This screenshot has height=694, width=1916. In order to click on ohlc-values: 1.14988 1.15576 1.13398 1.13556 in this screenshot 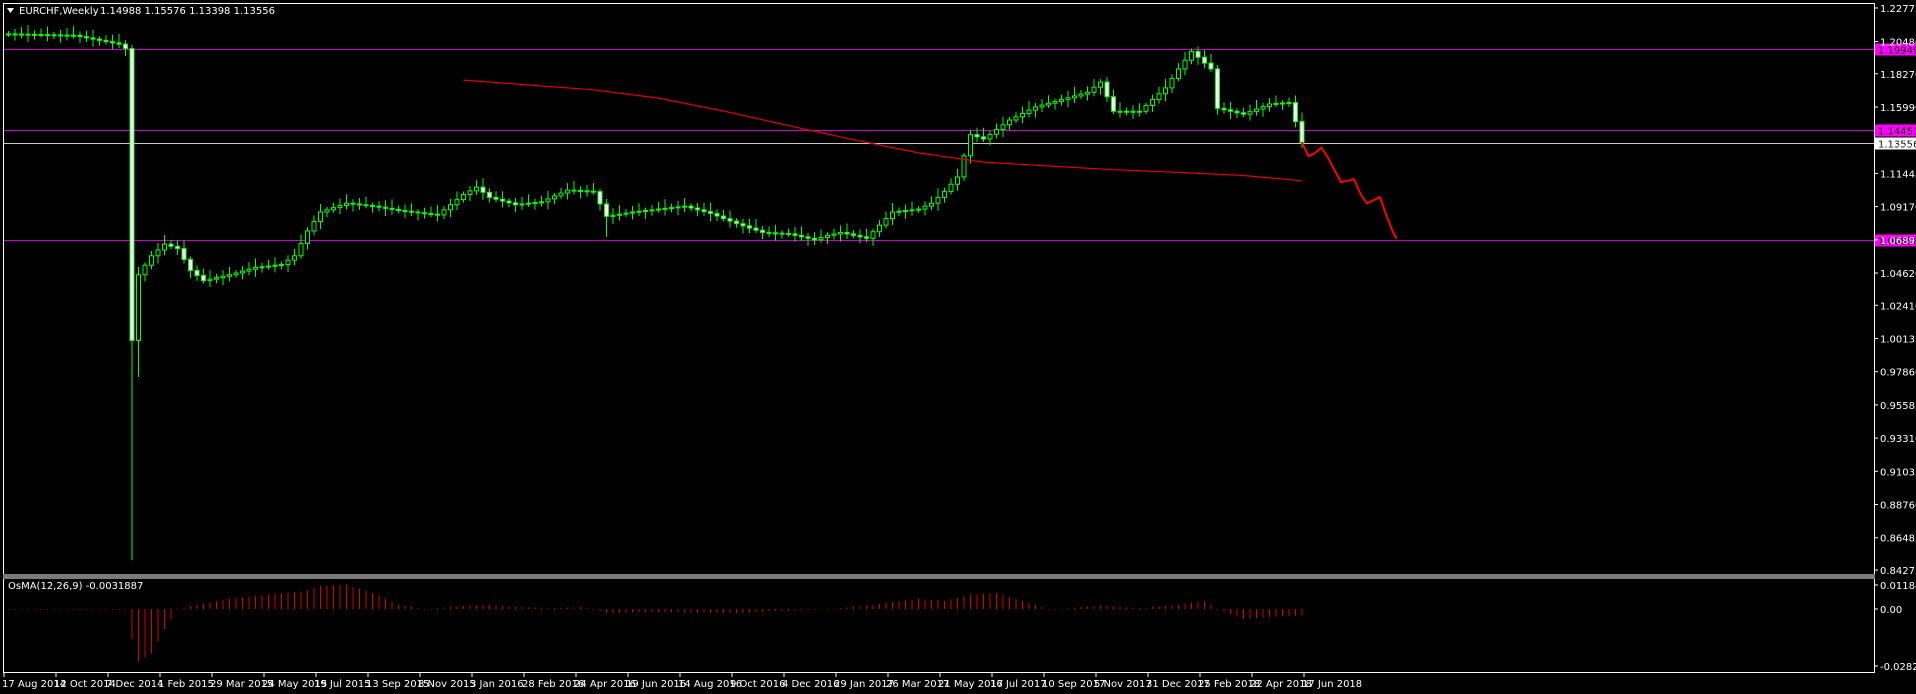, I will do `click(187, 11)`.